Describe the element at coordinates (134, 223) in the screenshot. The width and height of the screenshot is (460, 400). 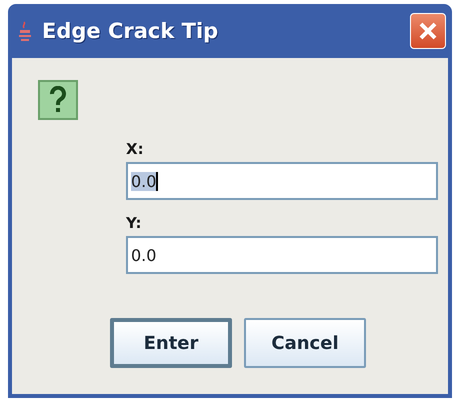
I see `field-label: Y:` at that location.